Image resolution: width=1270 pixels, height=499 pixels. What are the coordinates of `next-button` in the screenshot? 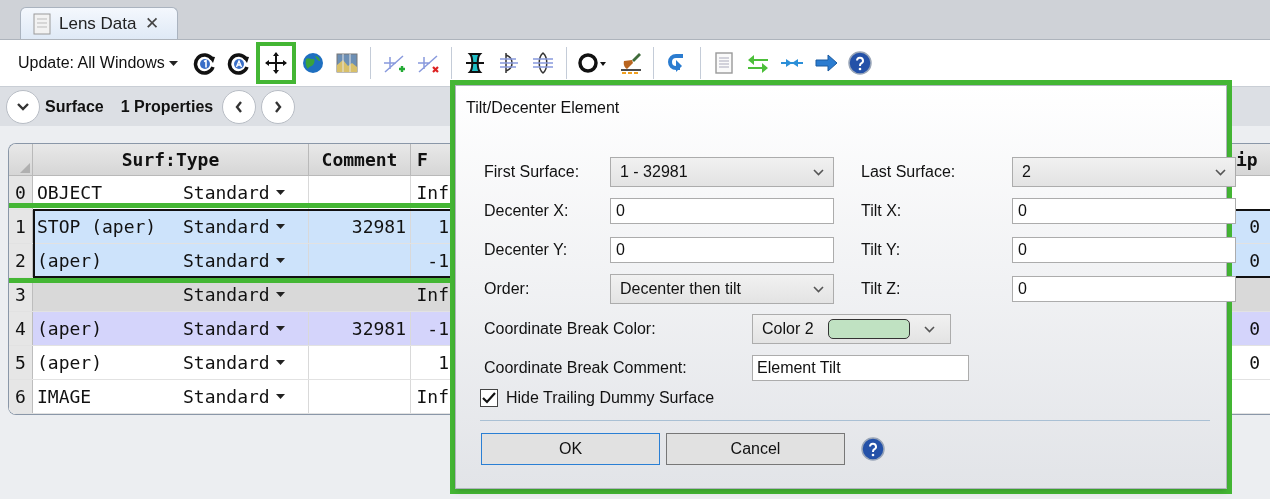 It's located at (278, 106).